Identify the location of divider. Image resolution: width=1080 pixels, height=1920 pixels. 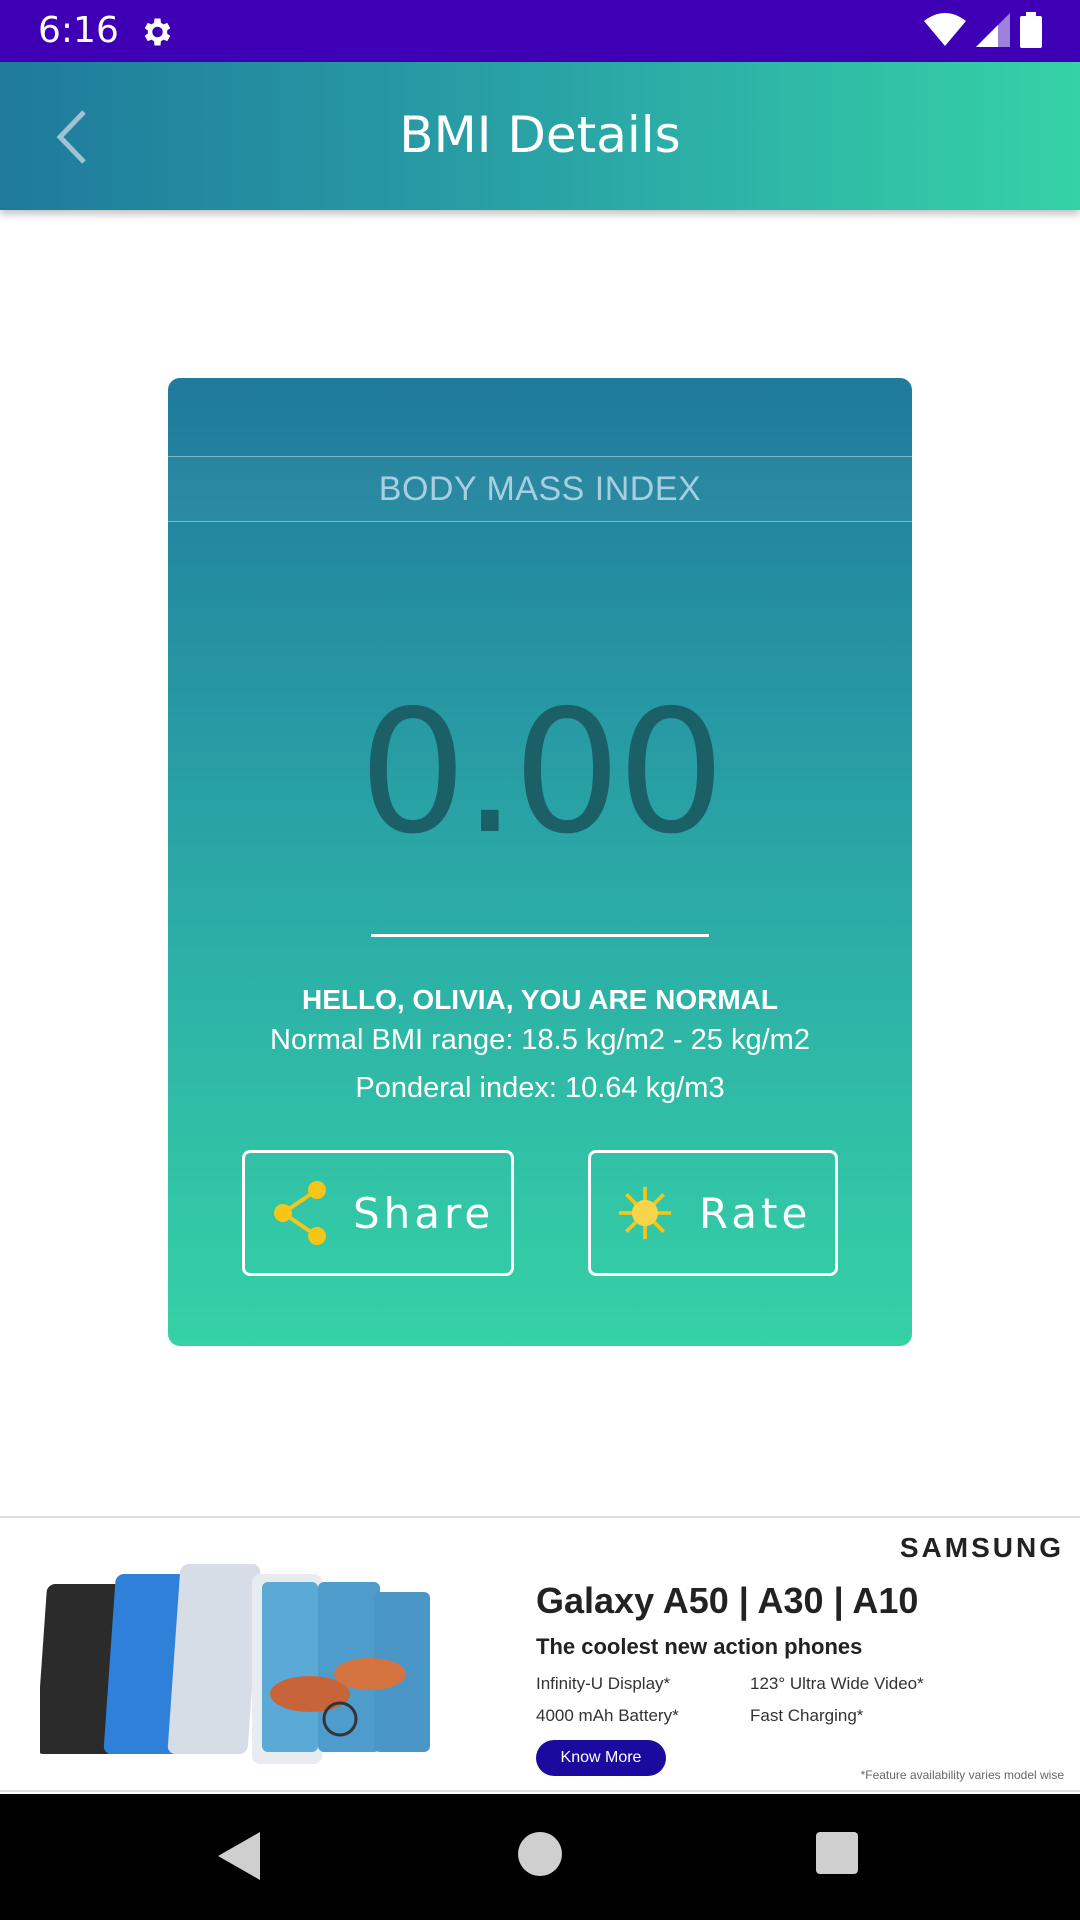
(540, 935).